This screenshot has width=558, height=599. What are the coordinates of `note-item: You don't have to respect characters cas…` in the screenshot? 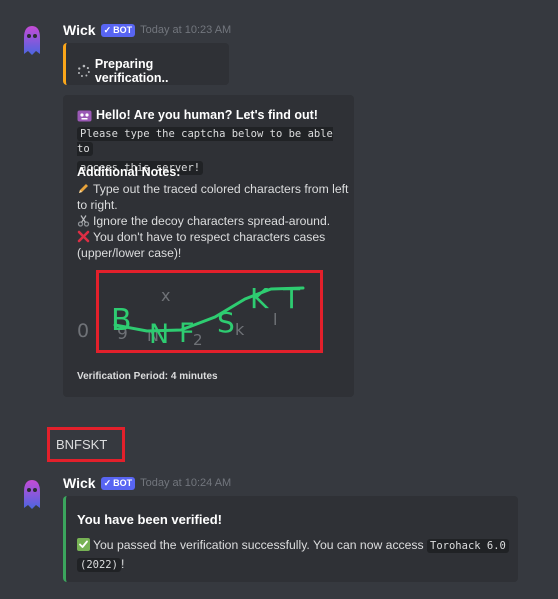 It's located at (213, 245).